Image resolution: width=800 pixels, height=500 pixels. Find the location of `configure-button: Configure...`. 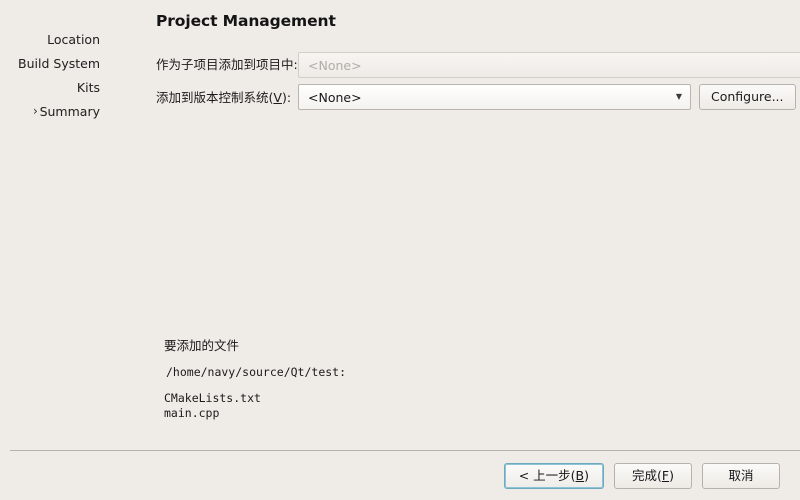

configure-button: Configure... is located at coordinates (747, 97).